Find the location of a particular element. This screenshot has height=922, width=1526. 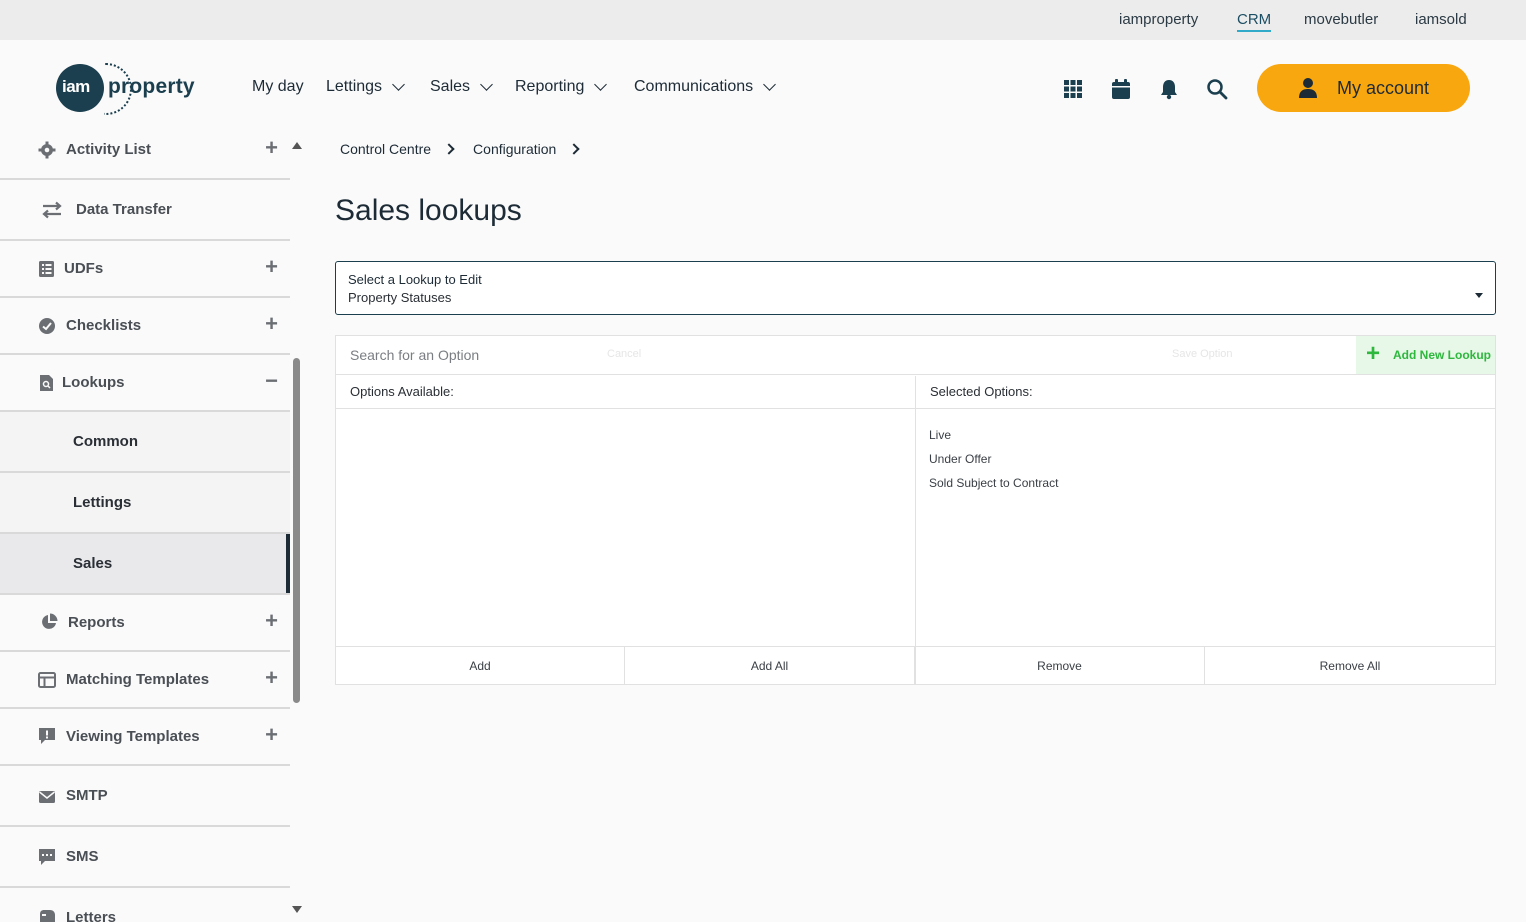

sidebar-item-label: Activity List is located at coordinates (109, 149).